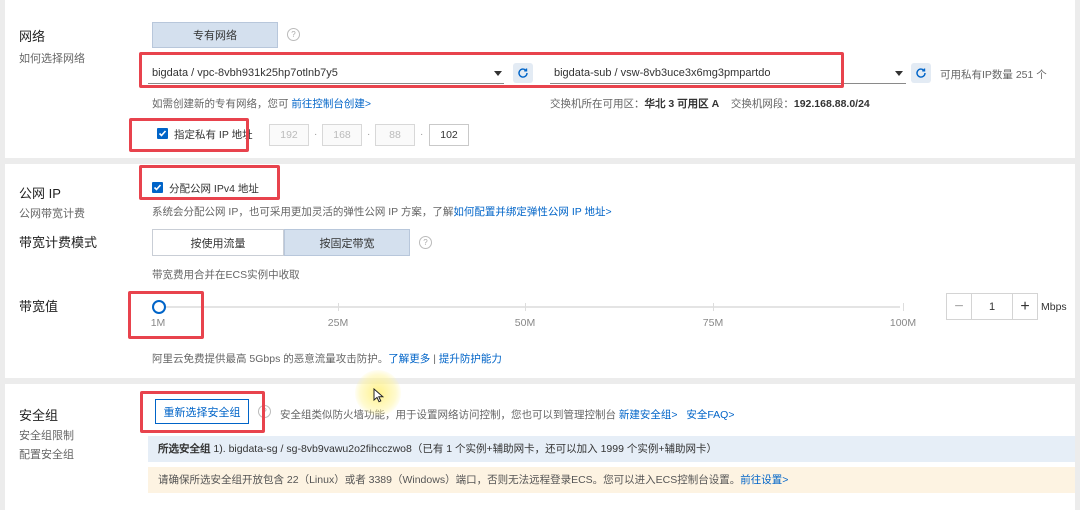 The height and width of the screenshot is (510, 1080). I want to click on bandwidth-value-input: 1, so click(992, 306).